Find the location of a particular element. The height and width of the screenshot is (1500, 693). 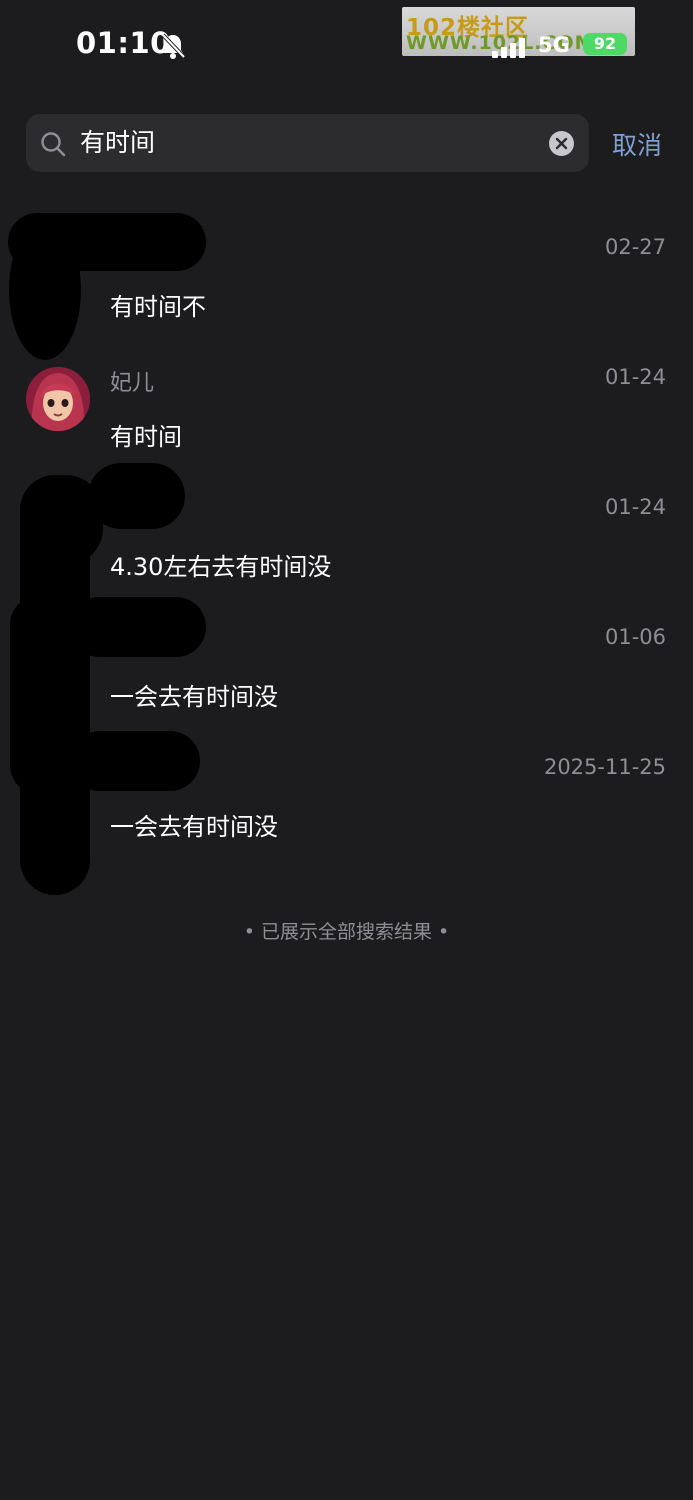

signal-icon is located at coordinates (508, 48).